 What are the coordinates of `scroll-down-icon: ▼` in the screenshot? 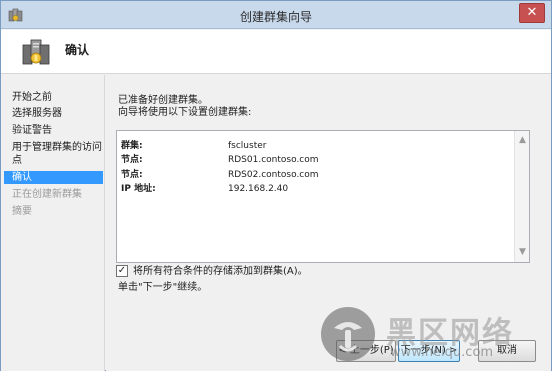 It's located at (522, 252).